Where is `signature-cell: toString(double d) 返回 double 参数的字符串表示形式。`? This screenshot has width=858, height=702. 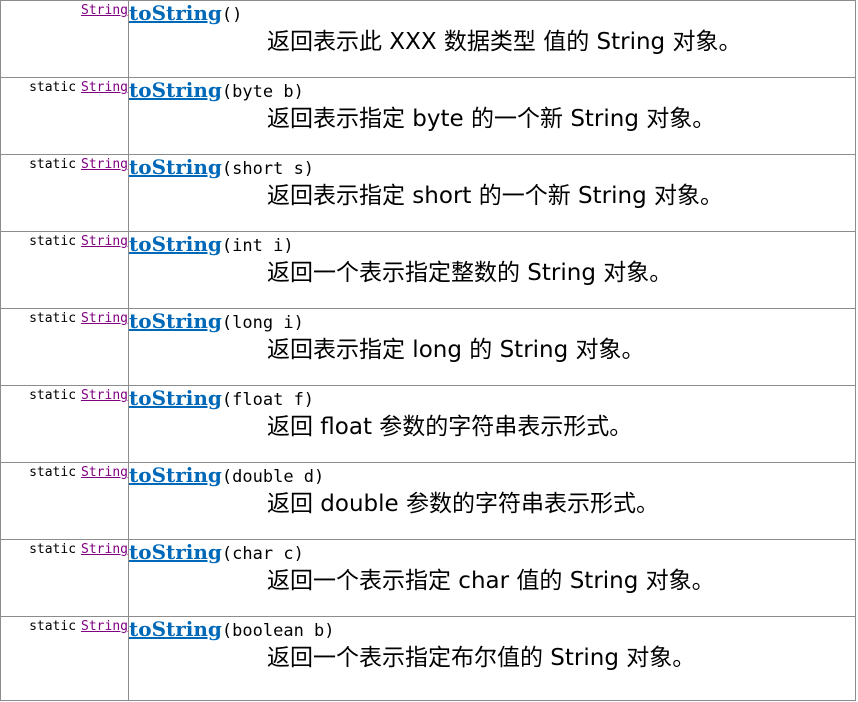
signature-cell: toString(double d) 返回 double 参数的字符串表示形式。 is located at coordinates (492, 501).